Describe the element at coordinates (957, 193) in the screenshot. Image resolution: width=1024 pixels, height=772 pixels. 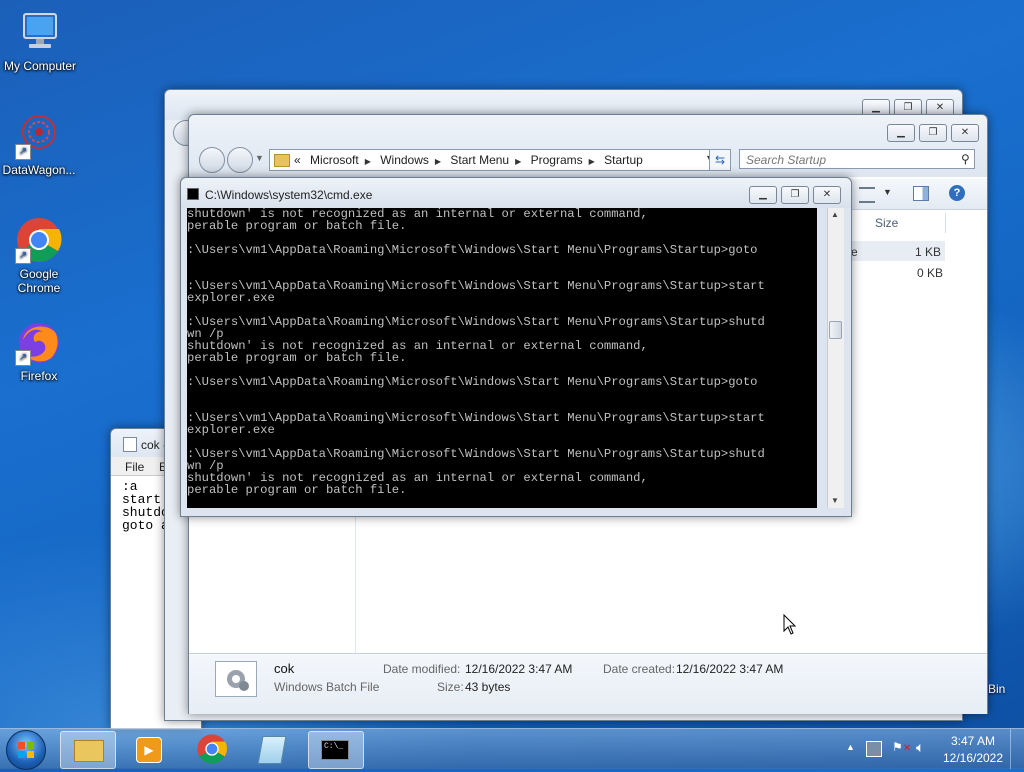
I see `help-icon: ?` at that location.